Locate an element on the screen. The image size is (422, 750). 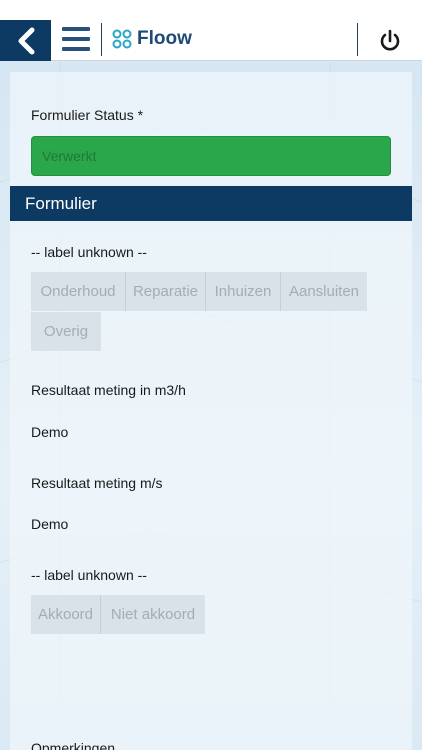
header-divider is located at coordinates (101, 39).